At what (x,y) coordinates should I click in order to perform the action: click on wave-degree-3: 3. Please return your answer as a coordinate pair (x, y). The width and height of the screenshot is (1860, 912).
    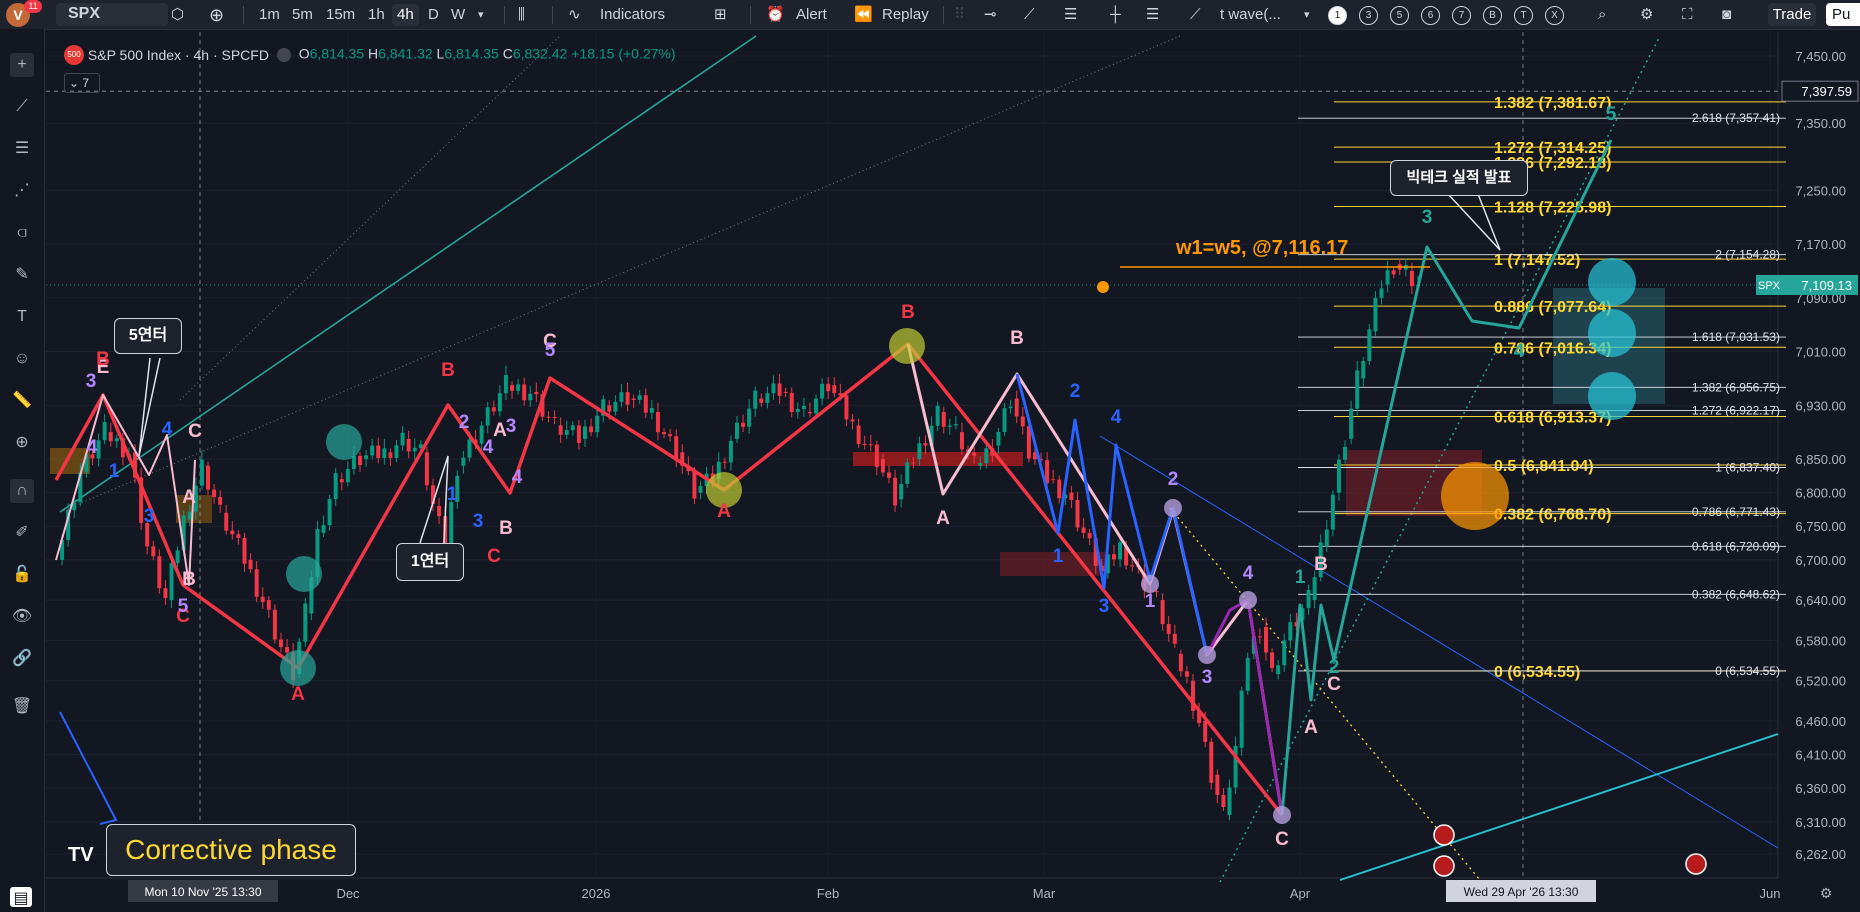
    Looking at the image, I should click on (1368, 15).